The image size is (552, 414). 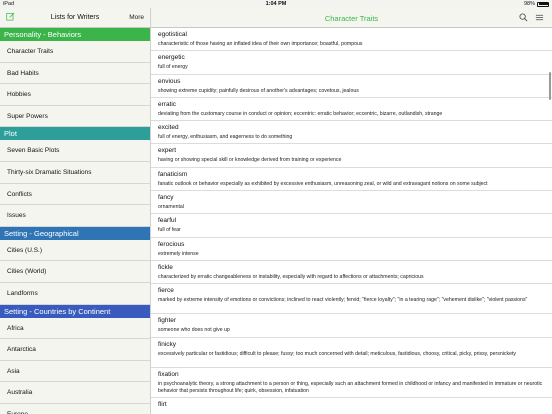 I want to click on trait-word: fanaticism, so click(x=173, y=174).